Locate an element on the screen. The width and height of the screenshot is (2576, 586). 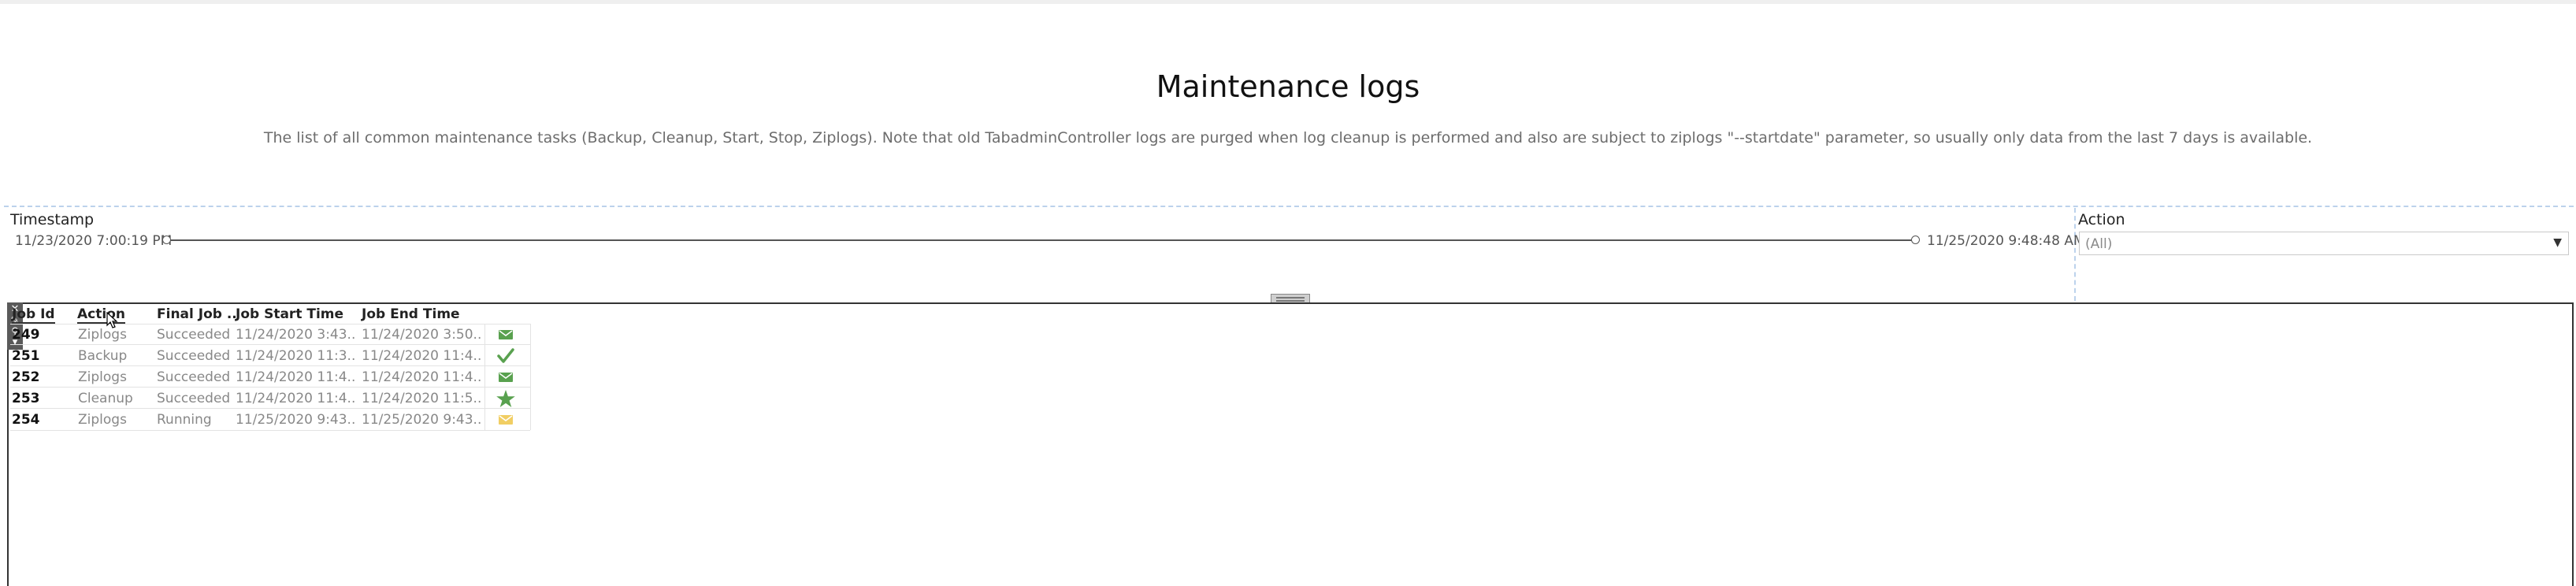
timestamp-start-value: 11/23/2020 7:00:19 PM is located at coordinates (93, 241).